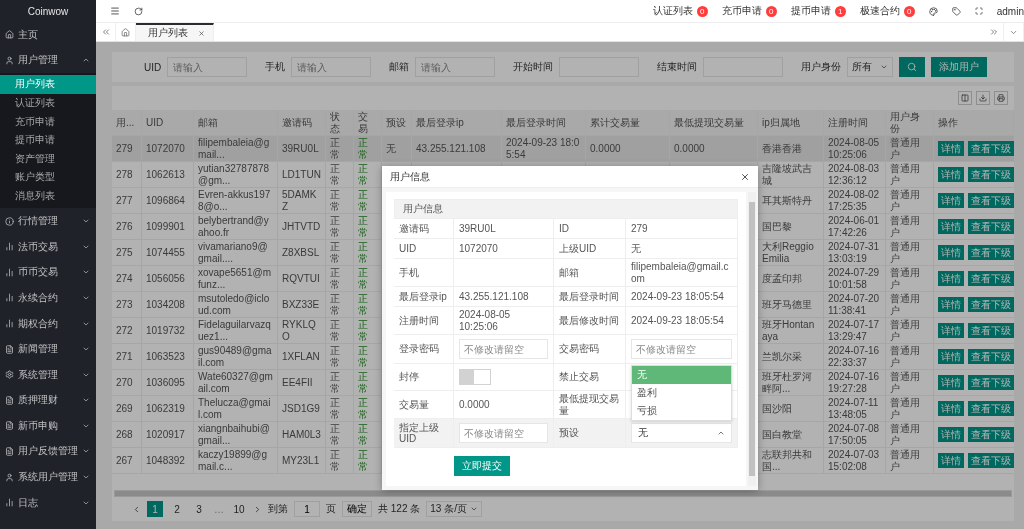  What do you see at coordinates (848, 122) in the screenshot?
I see `column-header: 注册时间` at bounding box center [848, 122].